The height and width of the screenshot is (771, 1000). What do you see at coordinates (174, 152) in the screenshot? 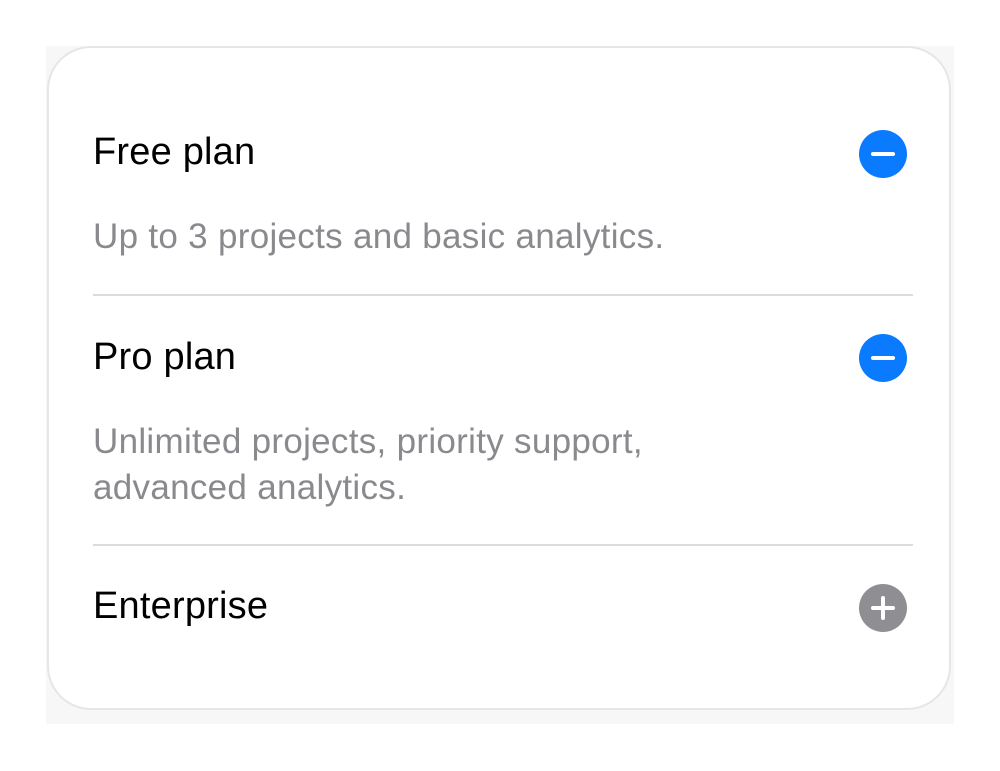
I see `accordion-item-title: Free plan` at bounding box center [174, 152].